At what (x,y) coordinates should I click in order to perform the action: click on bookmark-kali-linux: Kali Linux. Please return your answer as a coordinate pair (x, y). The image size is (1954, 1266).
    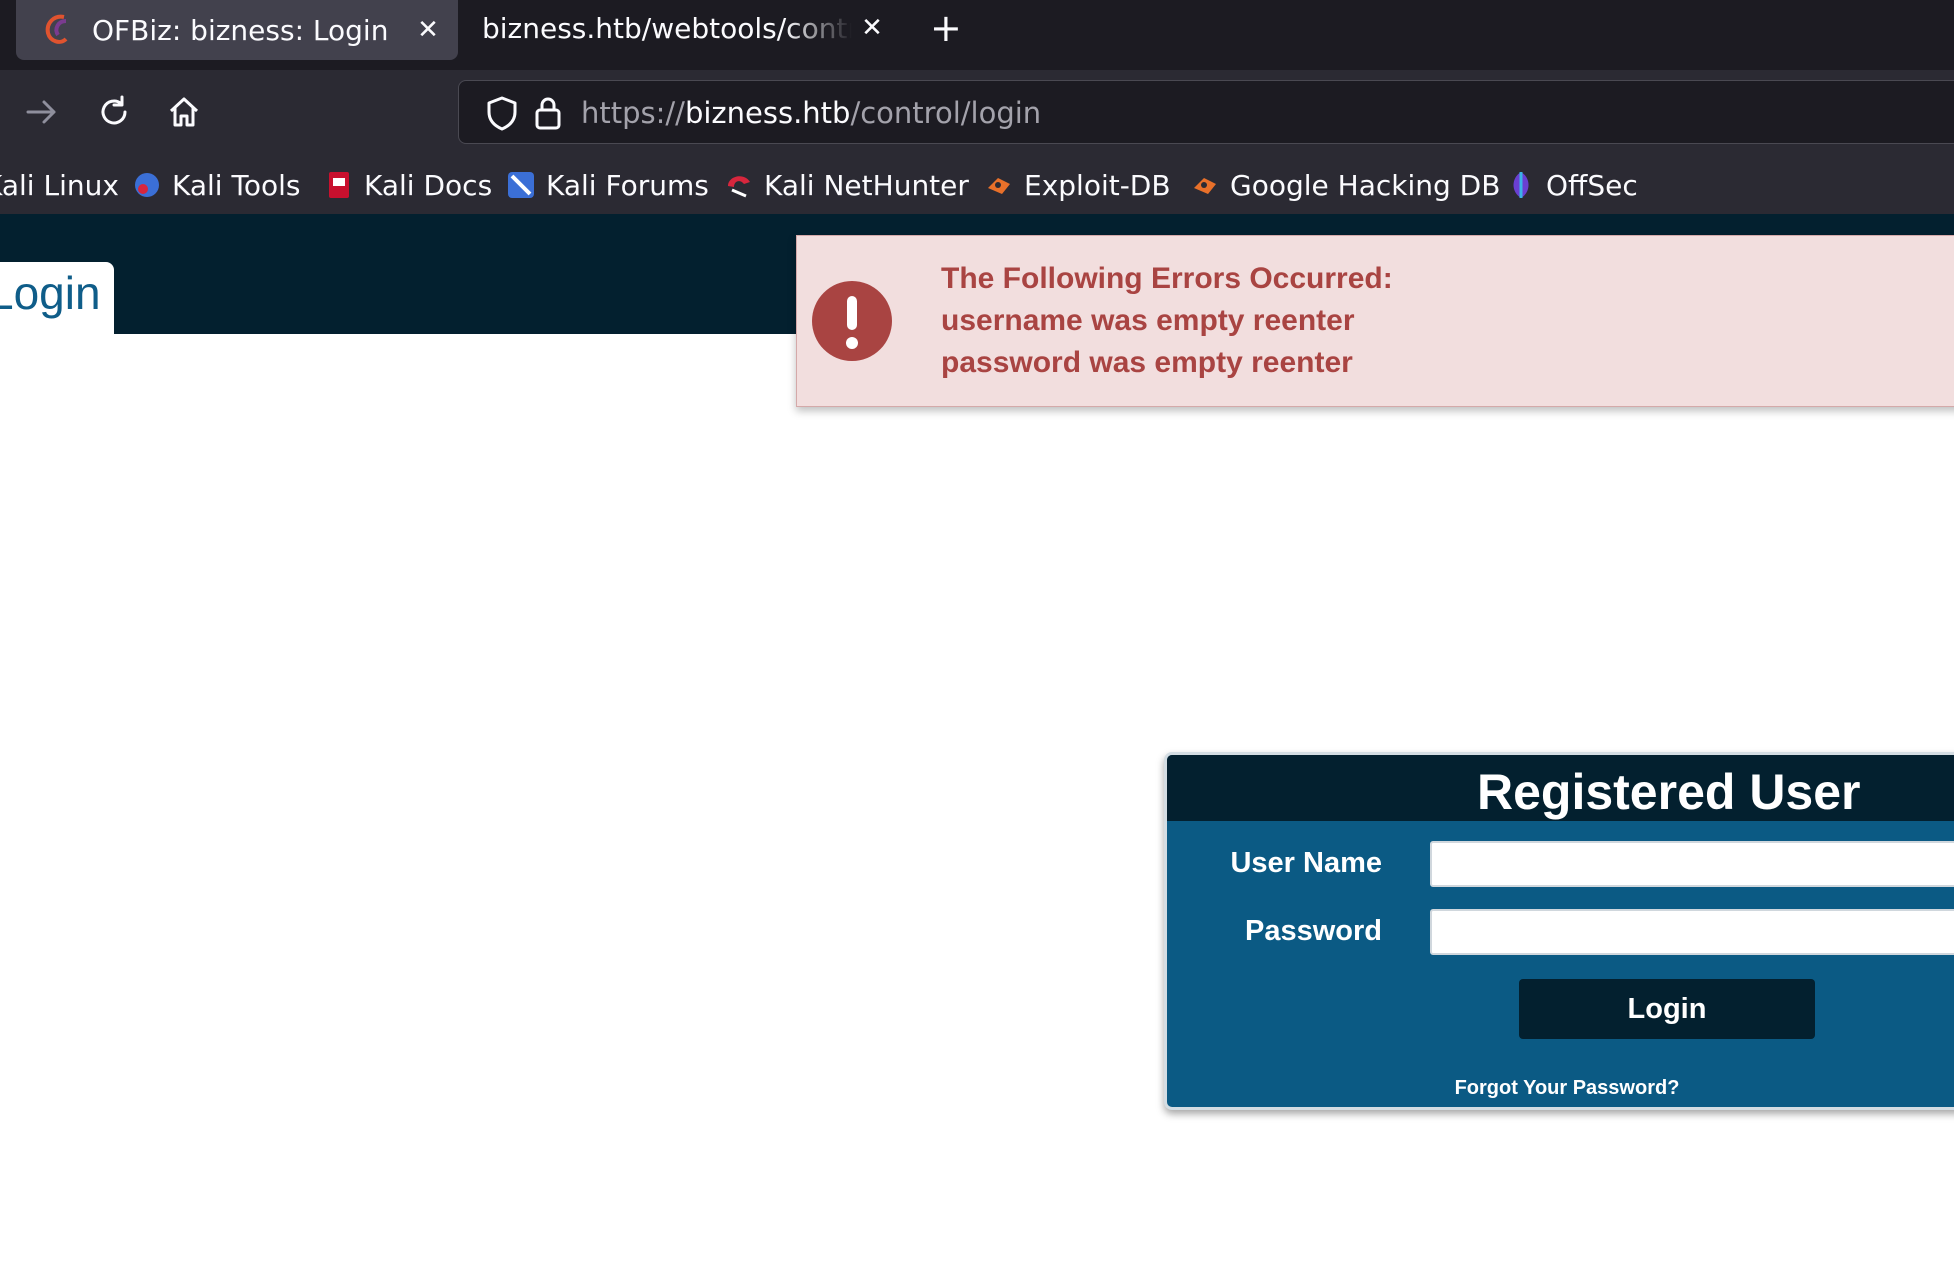
    Looking at the image, I should click on (59, 185).